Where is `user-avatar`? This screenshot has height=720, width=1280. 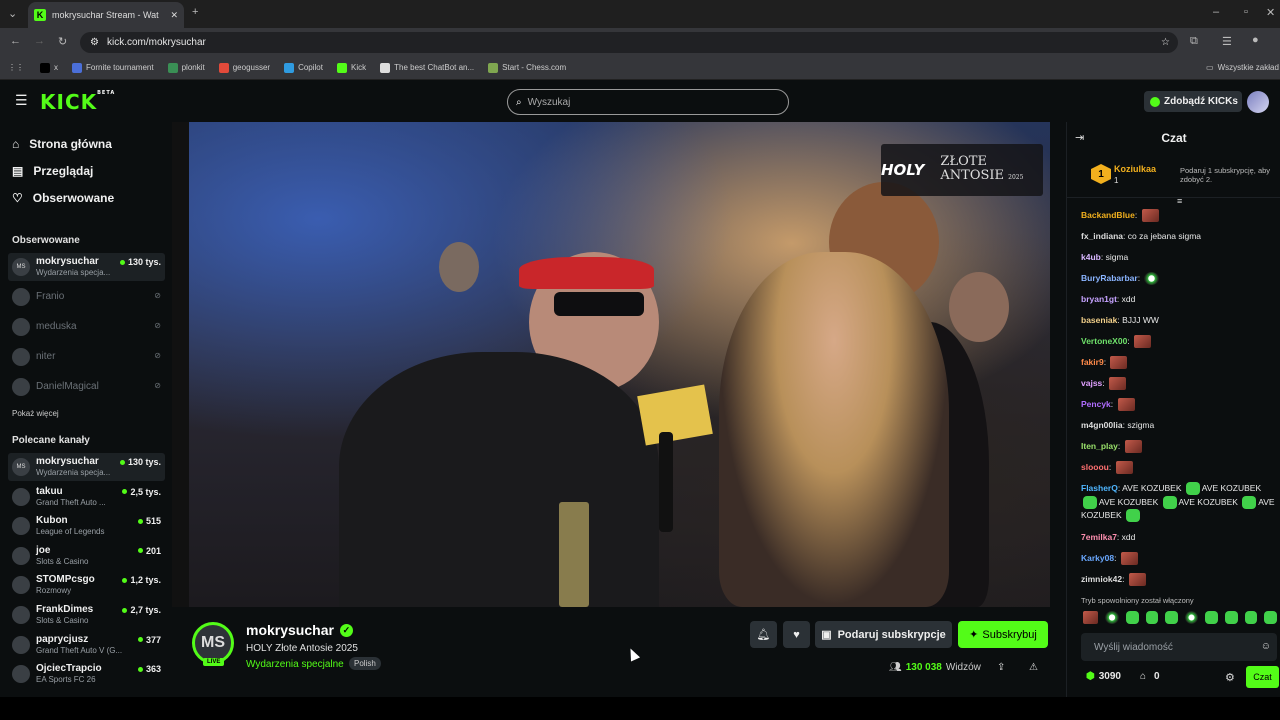
user-avatar is located at coordinates (1258, 102).